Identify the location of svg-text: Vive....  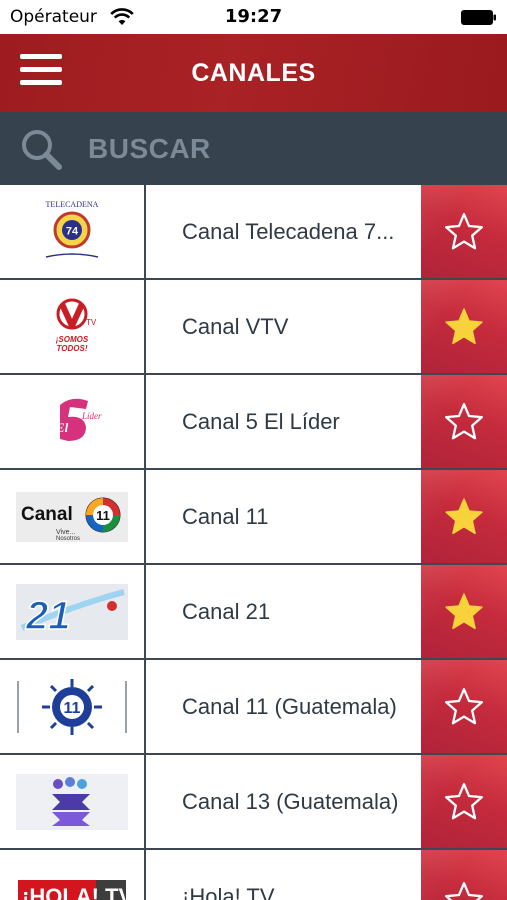
(65, 532).